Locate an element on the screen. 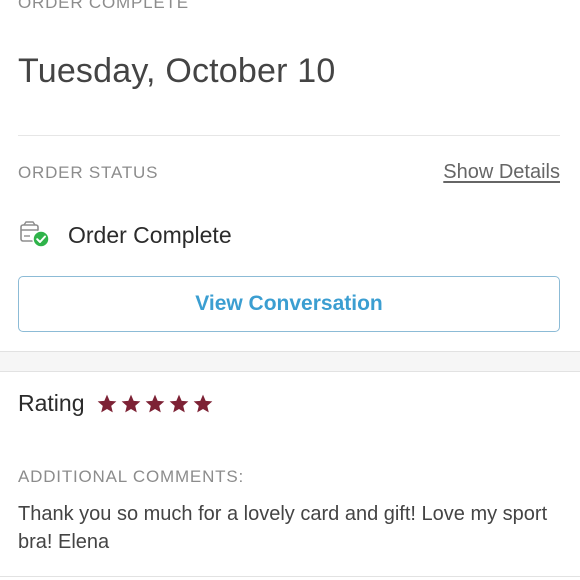 The image size is (580, 580). view-conversation-button: View Conversation is located at coordinates (289, 304).